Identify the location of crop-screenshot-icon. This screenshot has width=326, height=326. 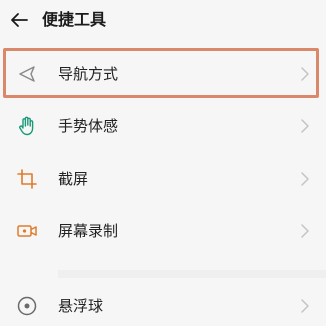
(27, 179).